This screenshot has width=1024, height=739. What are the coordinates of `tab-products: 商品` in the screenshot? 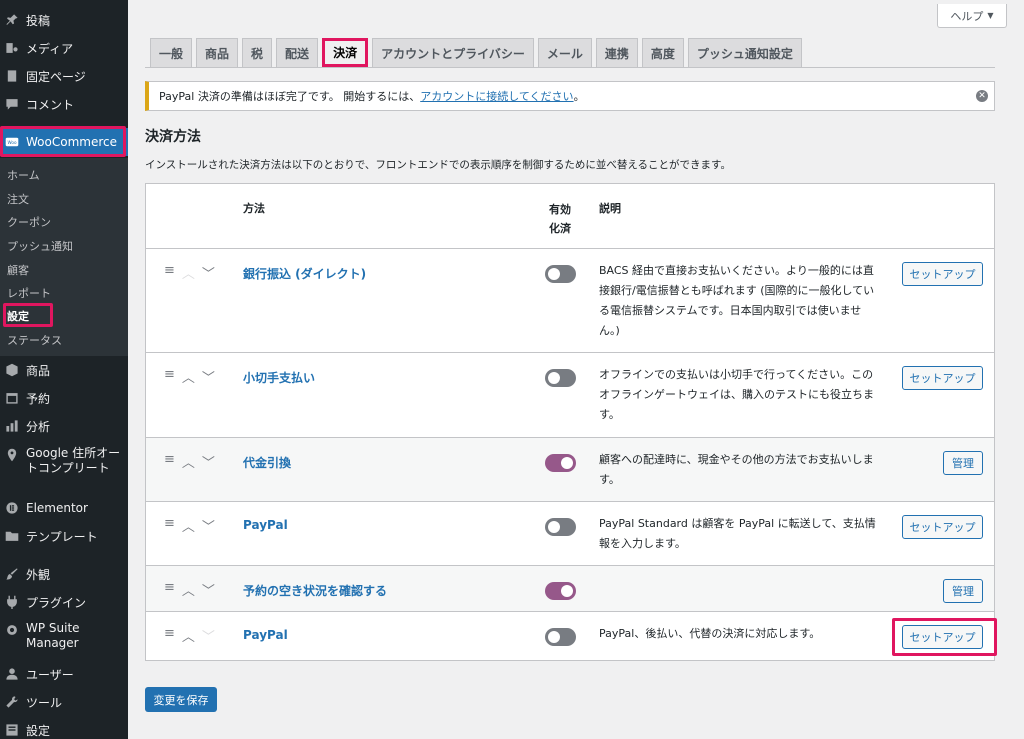 It's located at (217, 52).